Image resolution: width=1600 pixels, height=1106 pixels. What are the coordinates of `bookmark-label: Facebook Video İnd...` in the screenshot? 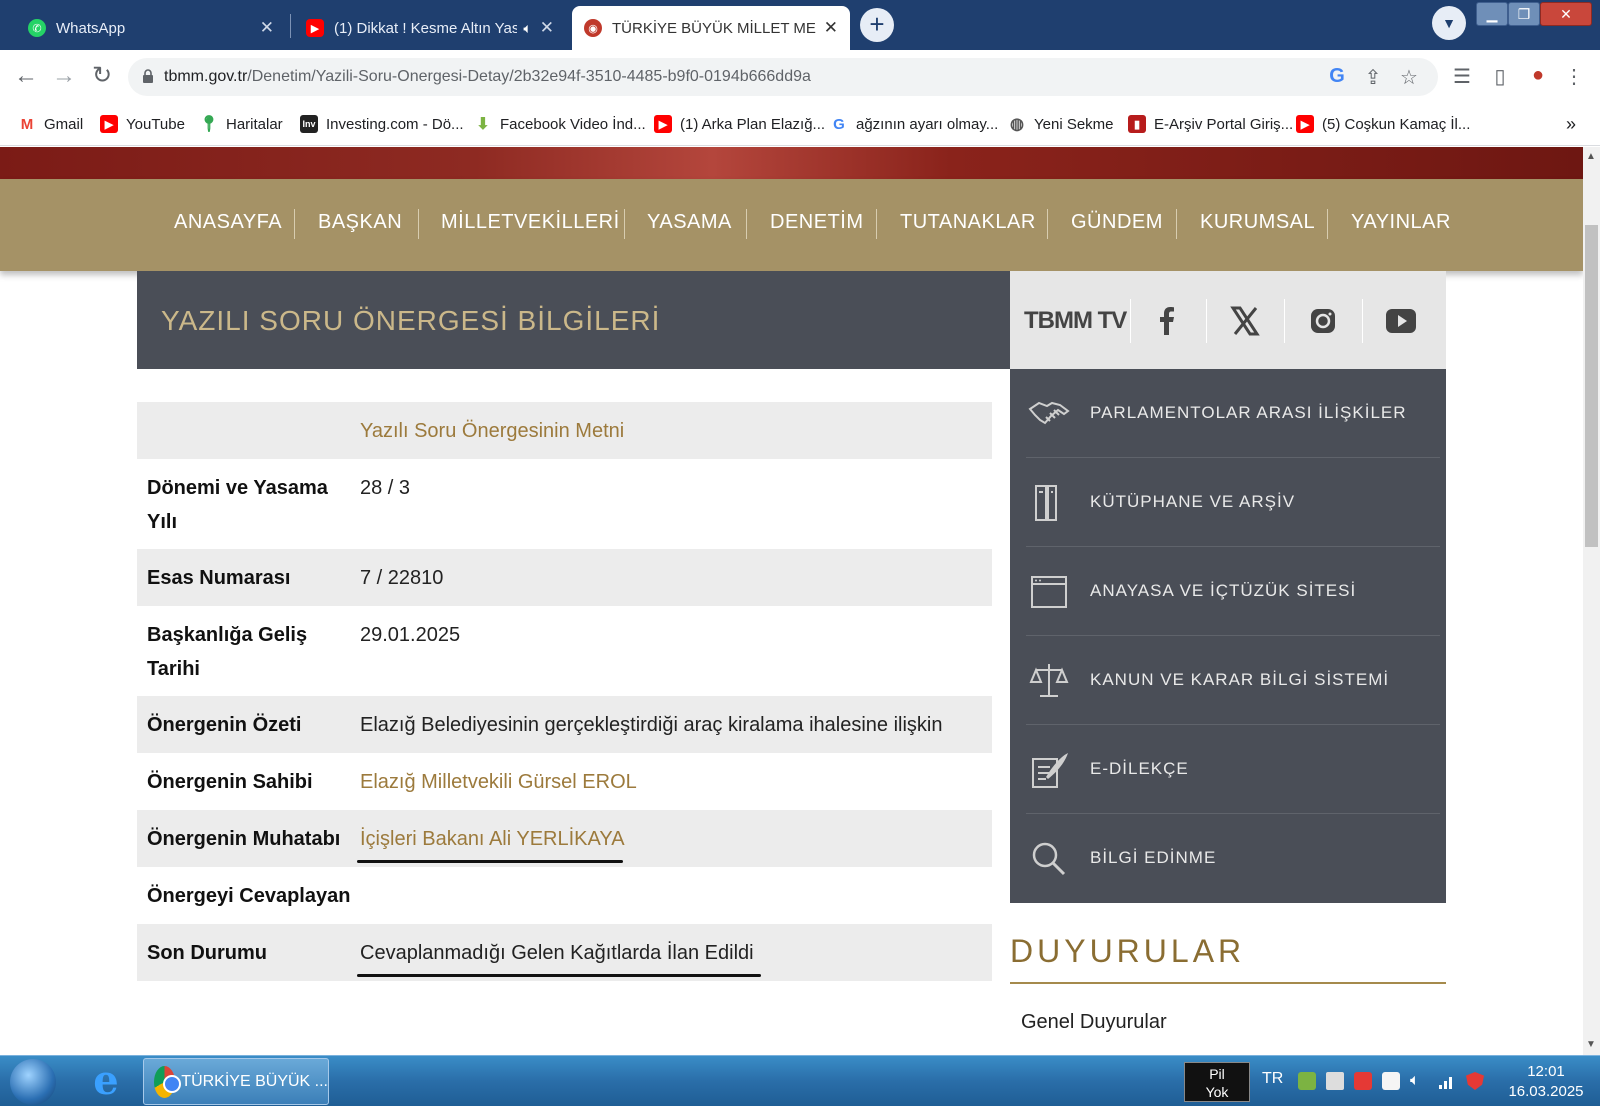 It's located at (573, 124).